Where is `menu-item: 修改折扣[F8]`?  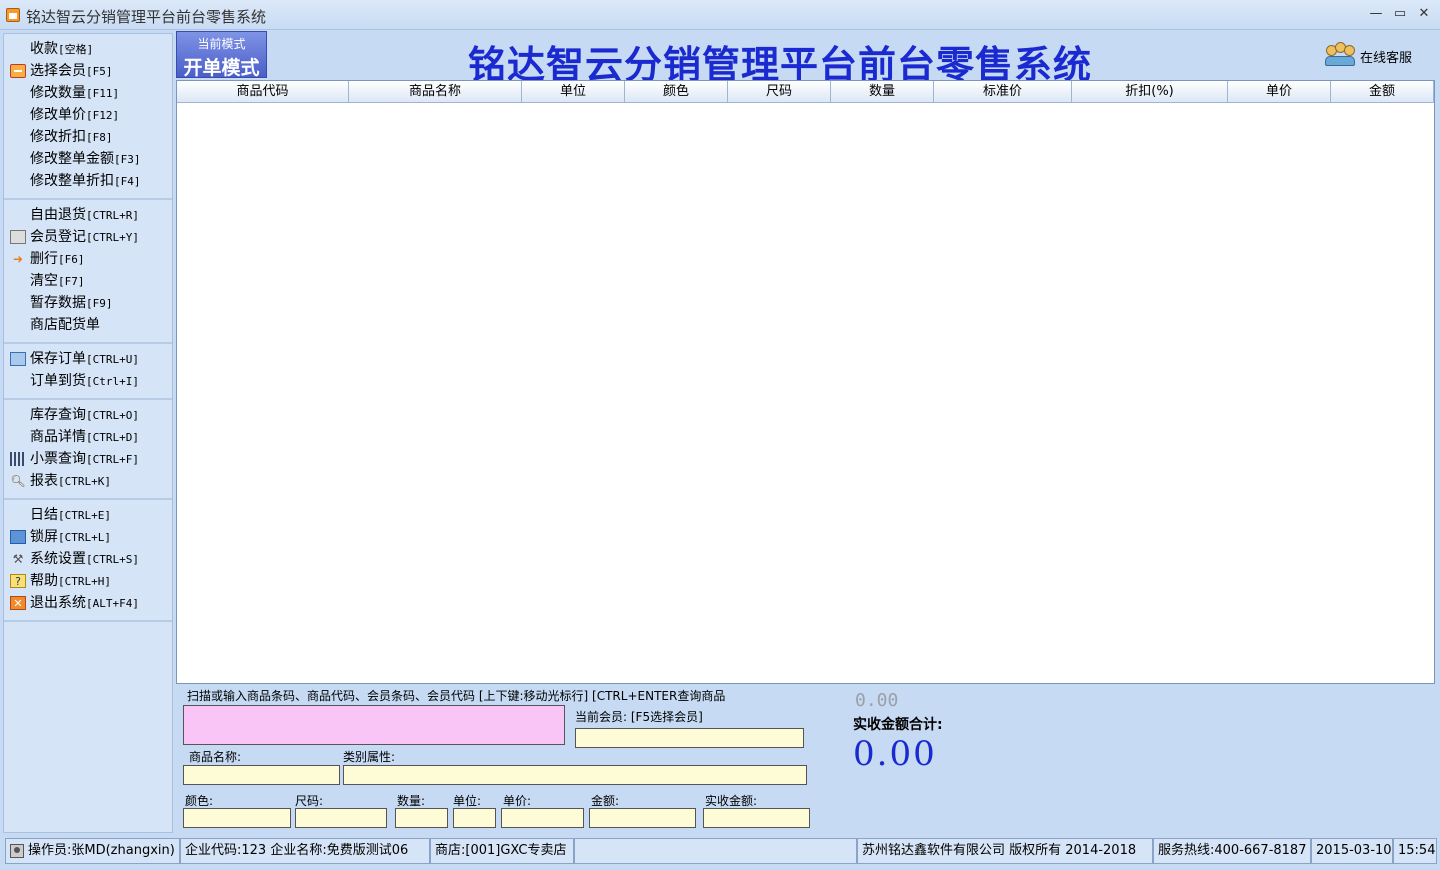
menu-item: 修改折扣[F8] is located at coordinates (88, 137).